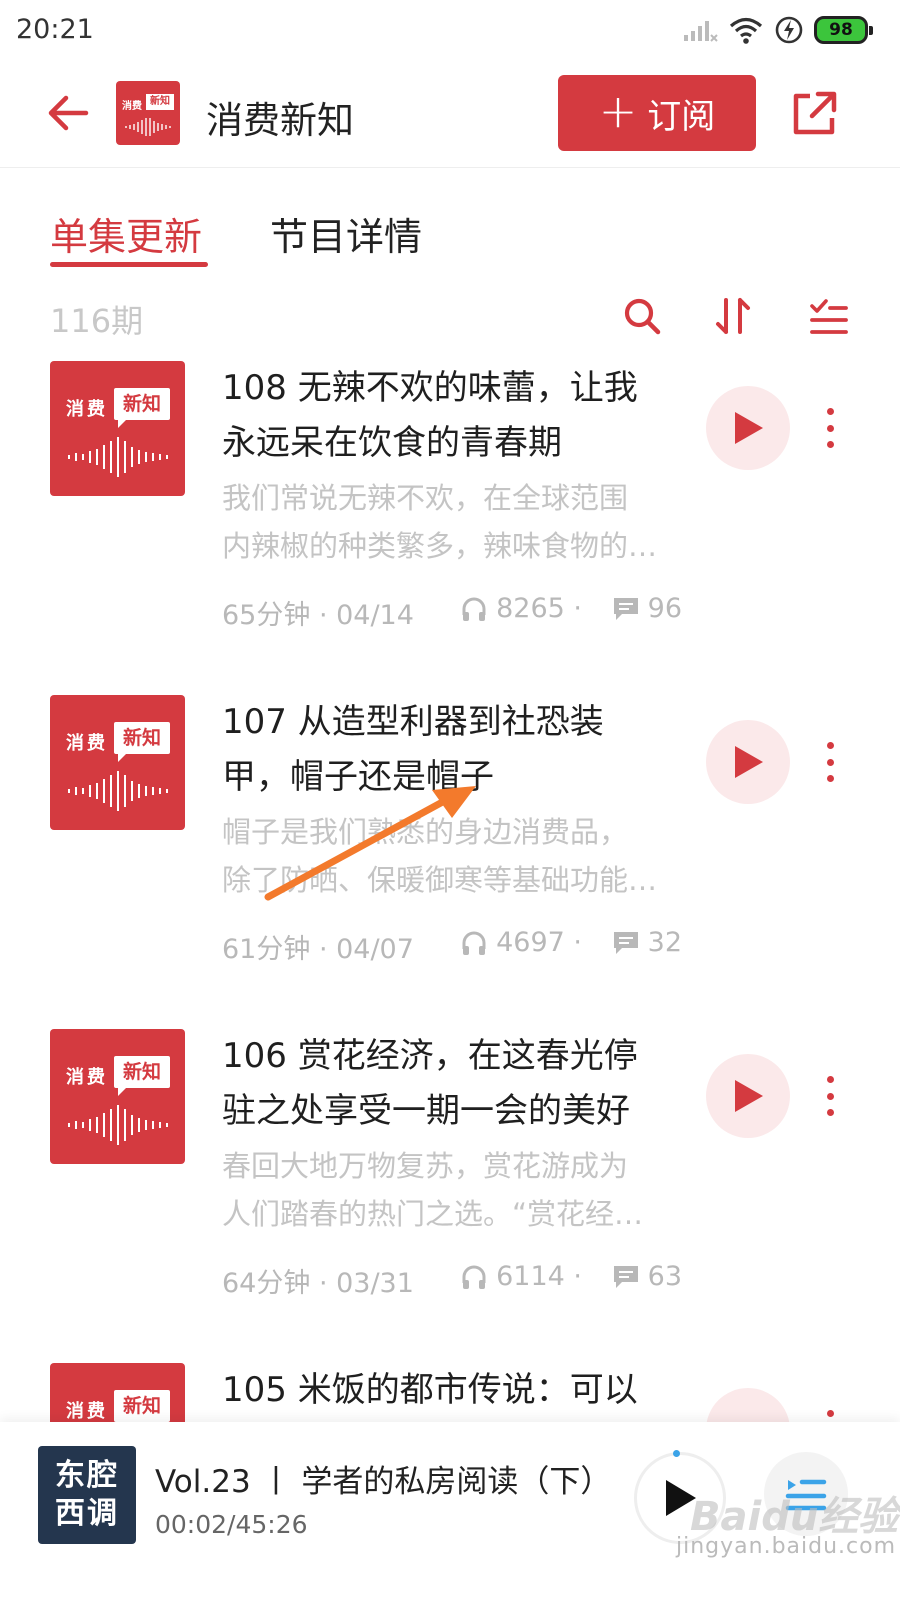 The height and width of the screenshot is (1600, 900). What do you see at coordinates (346, 233) in the screenshot?
I see `tab-details: 节目详情` at bounding box center [346, 233].